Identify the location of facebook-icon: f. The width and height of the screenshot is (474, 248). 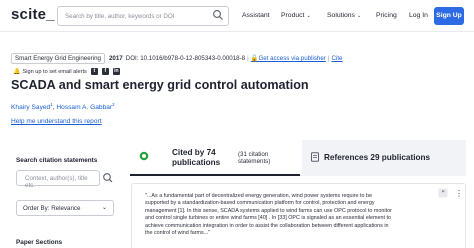
(105, 71).